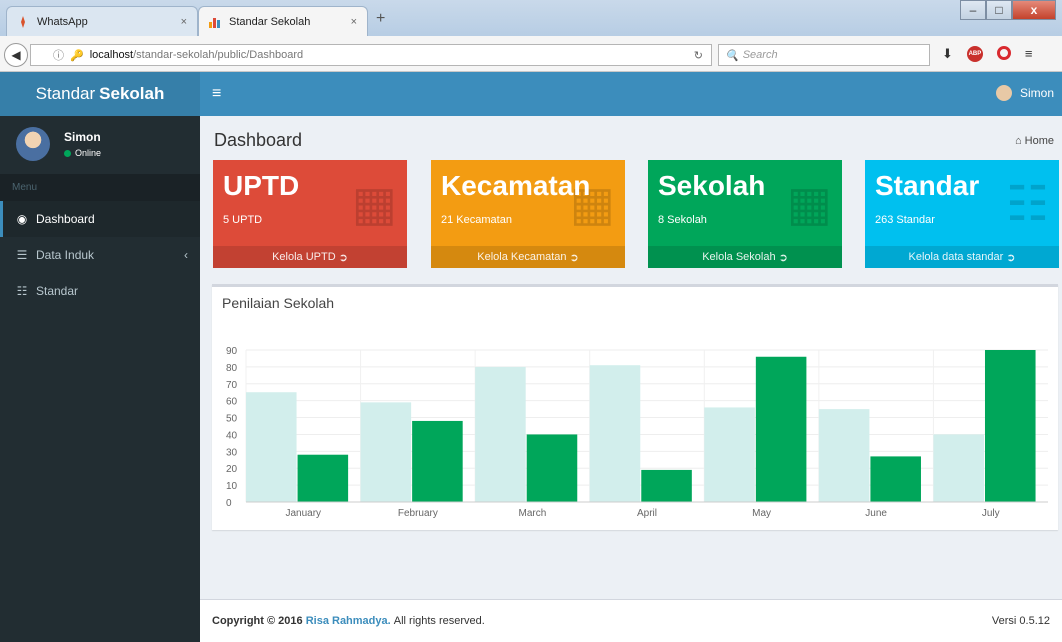 Image resolution: width=1062 pixels, height=642 pixels. What do you see at coordinates (100, 291) in the screenshot?
I see `sidebar-item-standar: ☷ Standar` at bounding box center [100, 291].